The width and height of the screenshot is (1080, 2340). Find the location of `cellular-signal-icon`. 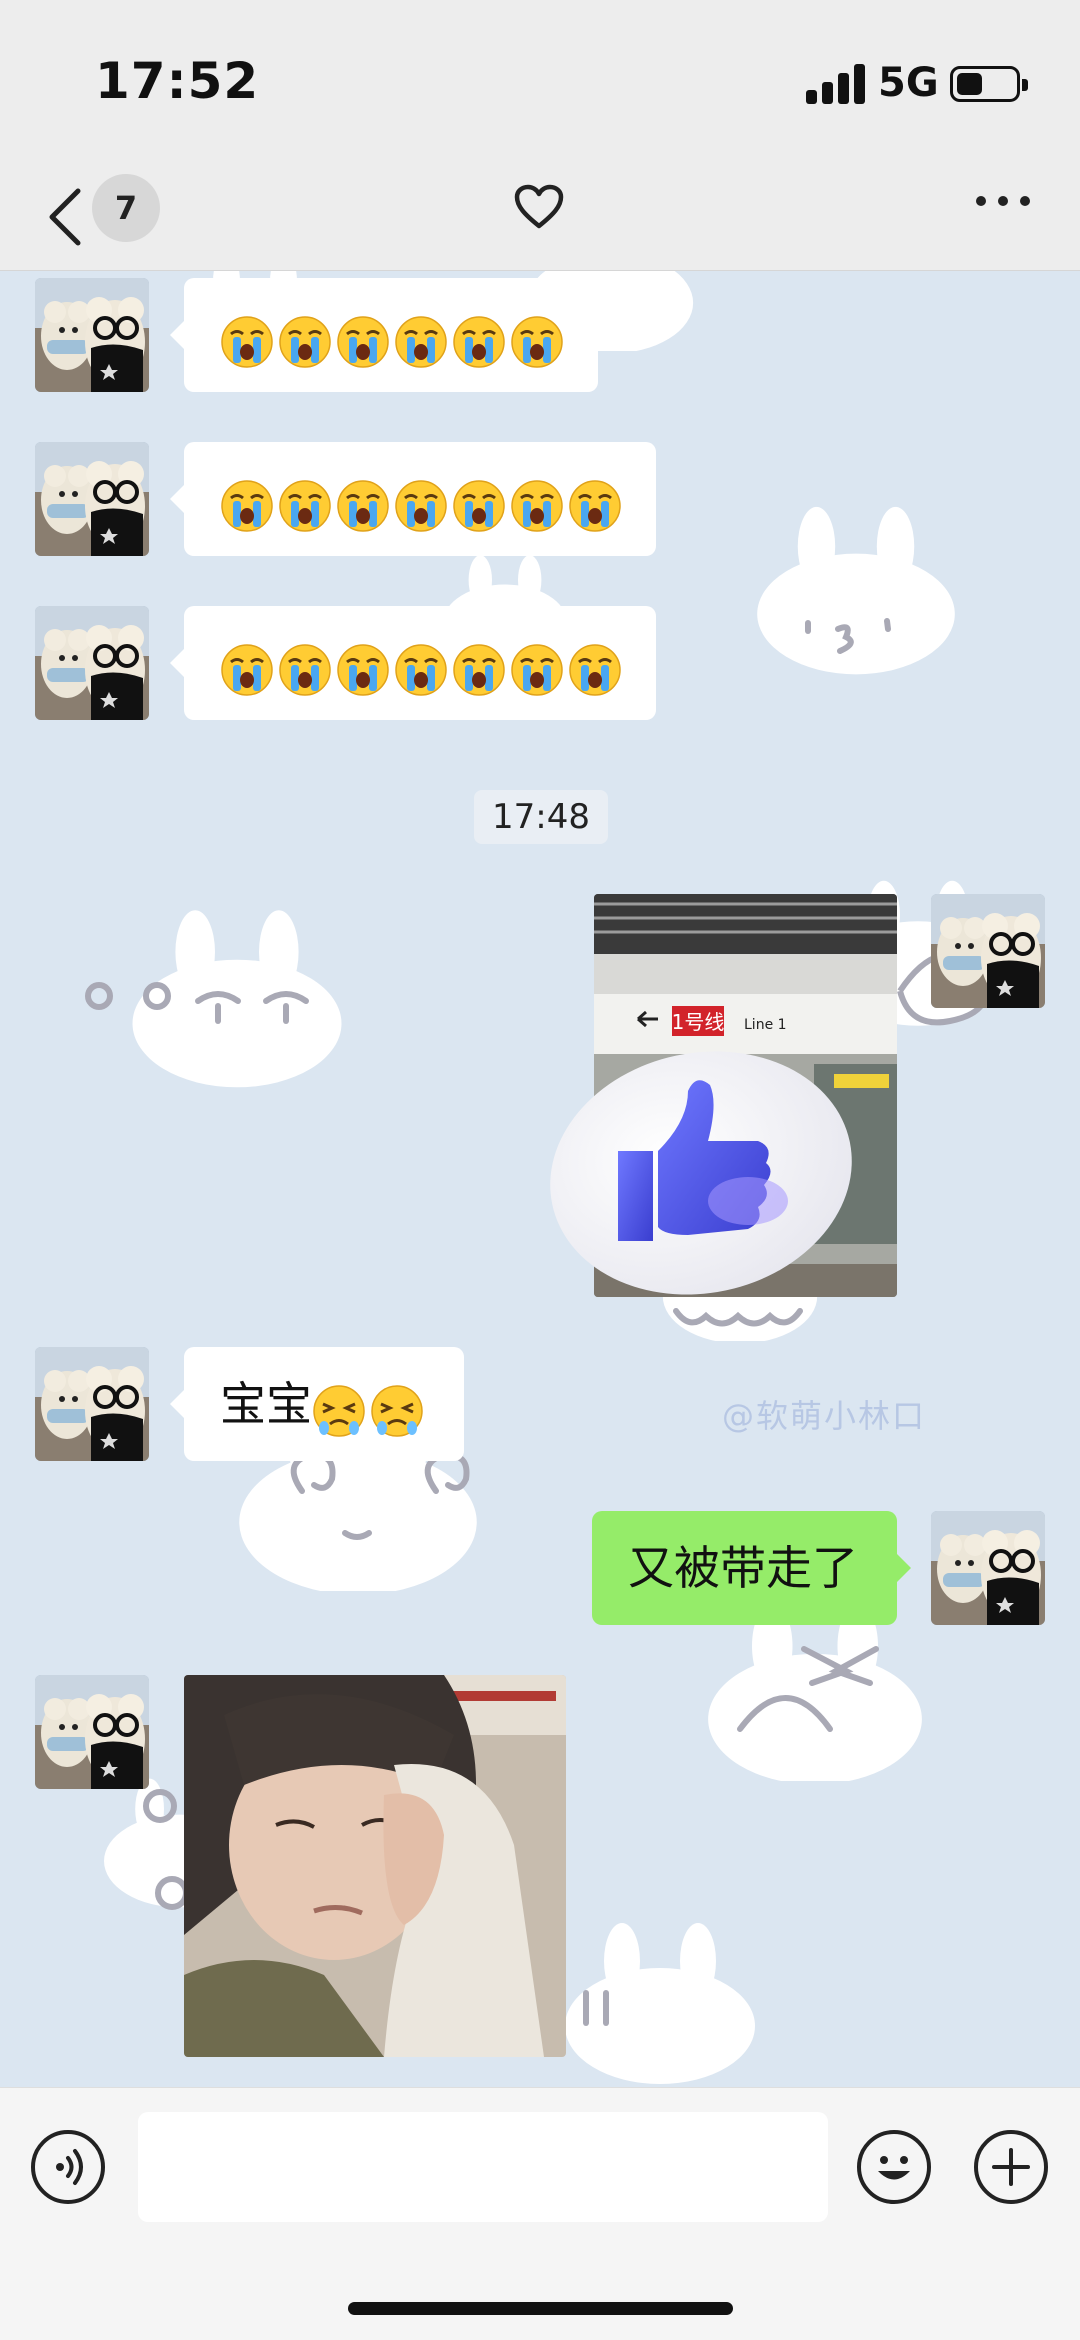

cellular-signal-icon is located at coordinates (837, 84).